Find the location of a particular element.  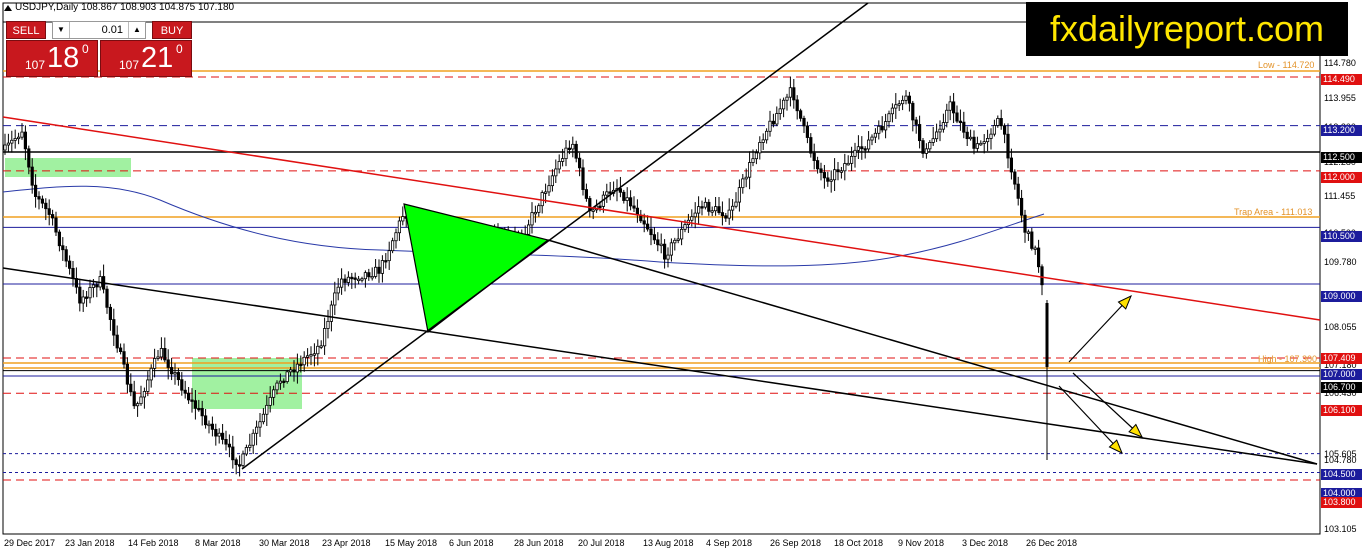

price-level-tag: 104.500 is located at coordinates (1341, 474).